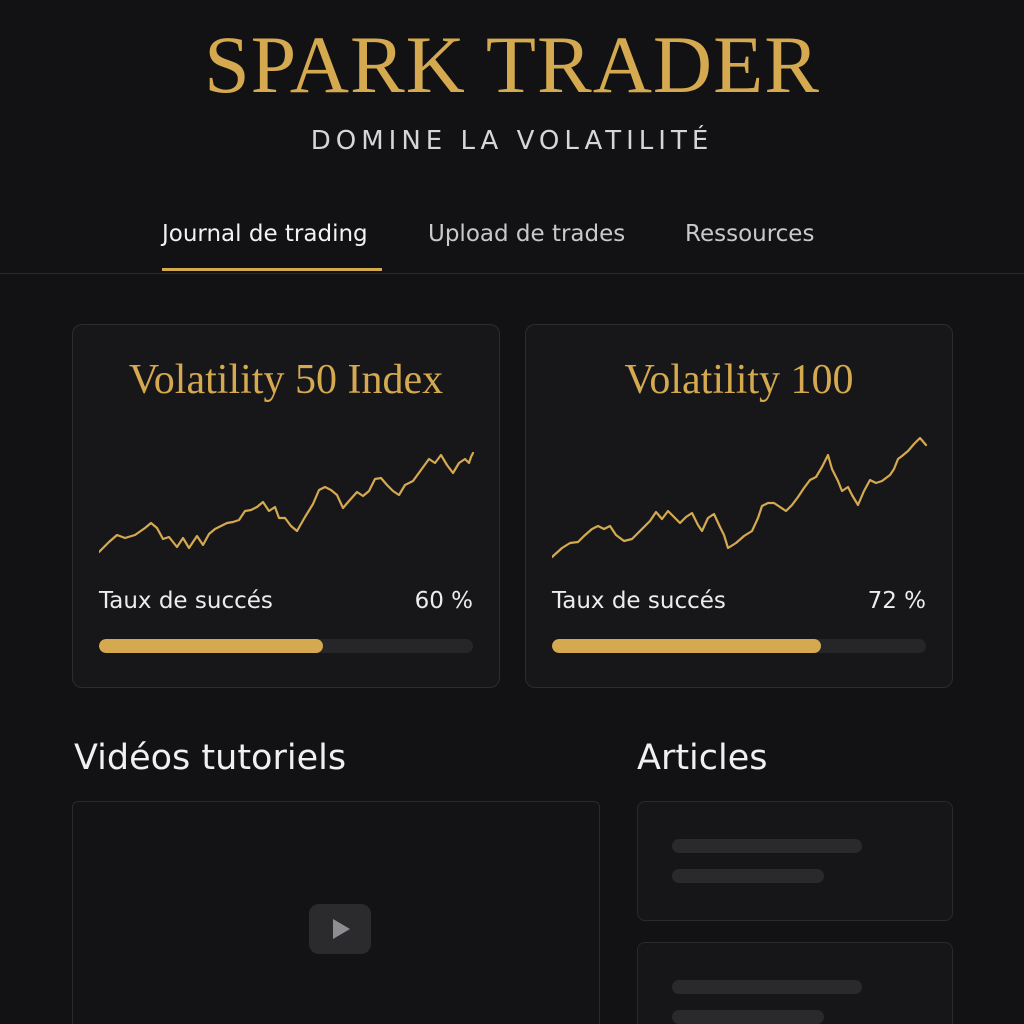  I want to click on tab-upload-de-trades: Upload de trades, so click(526, 244).